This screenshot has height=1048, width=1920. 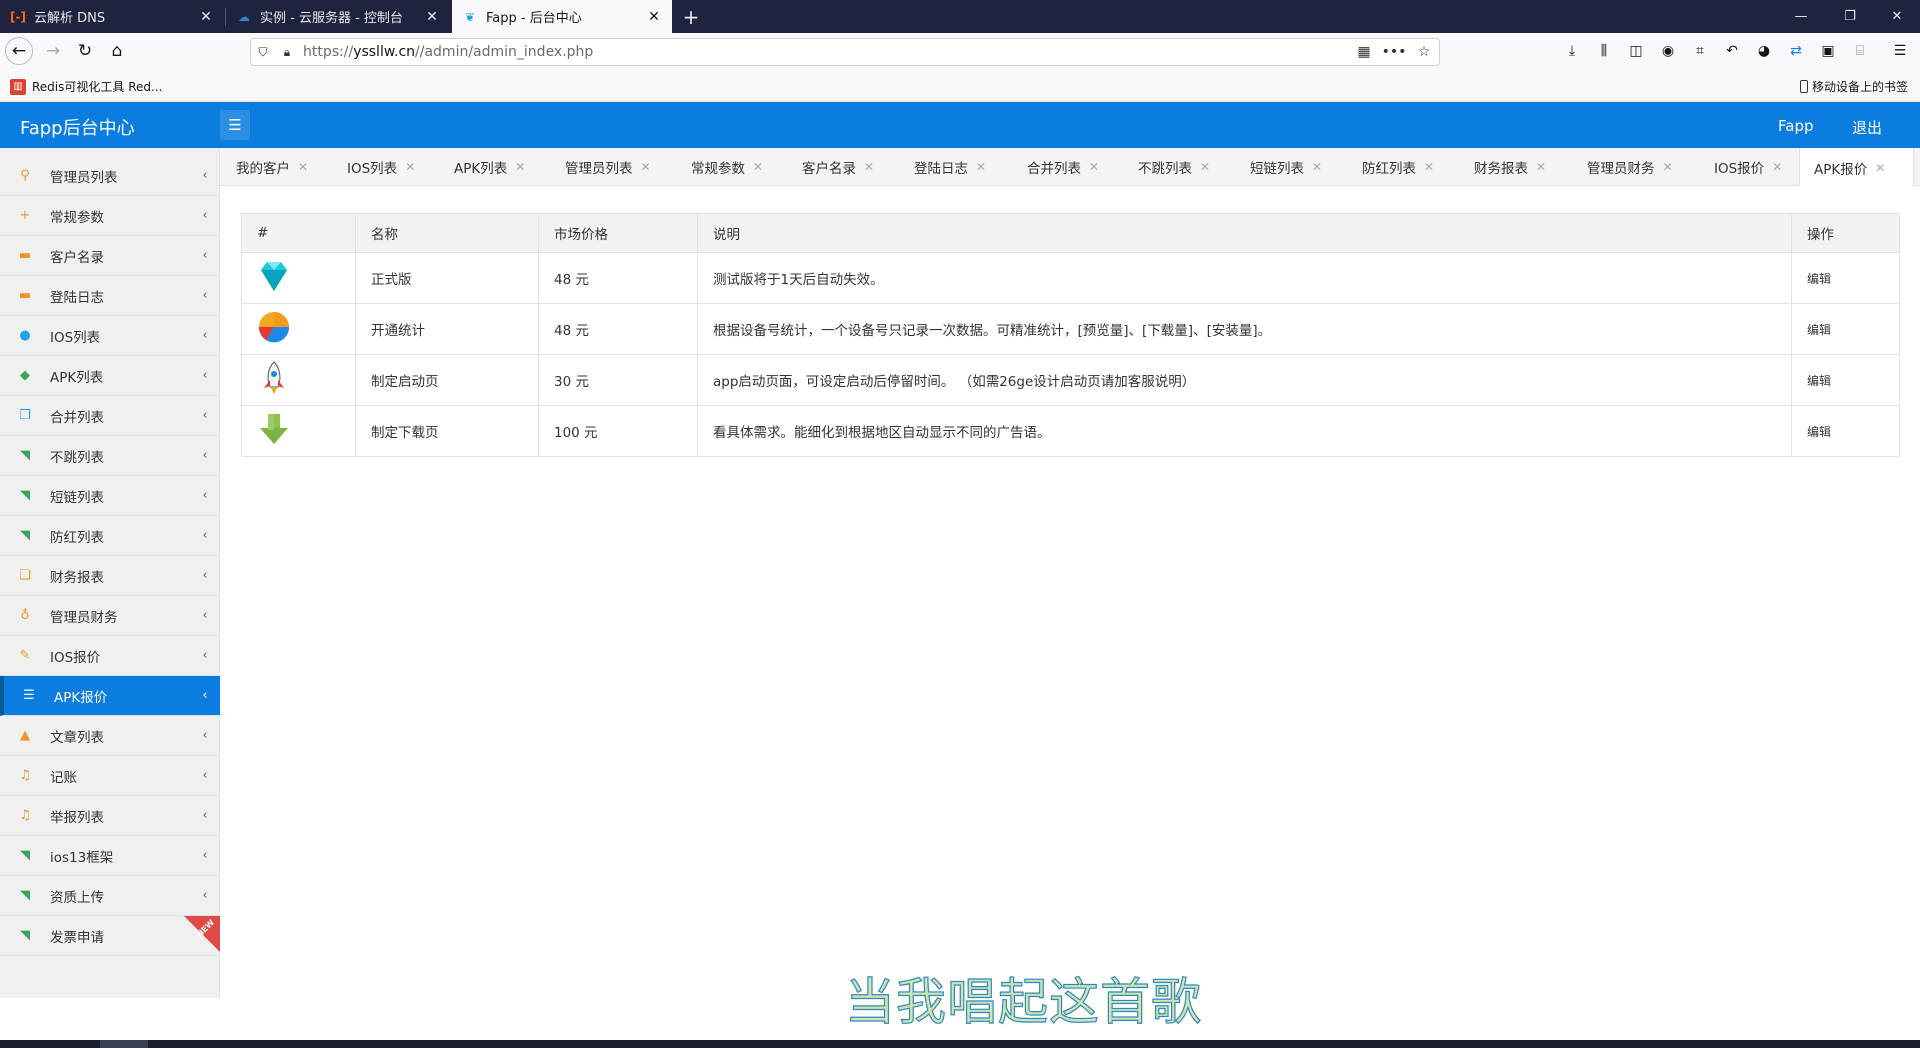 What do you see at coordinates (1860, 51) in the screenshot?
I see `store-icon: ⌸` at bounding box center [1860, 51].